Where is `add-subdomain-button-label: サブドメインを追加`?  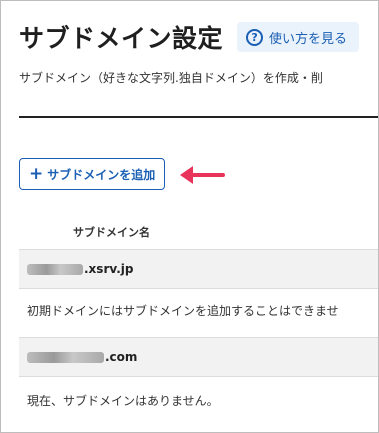 add-subdomain-button-label: サブドメインを追加 is located at coordinates (101, 174).